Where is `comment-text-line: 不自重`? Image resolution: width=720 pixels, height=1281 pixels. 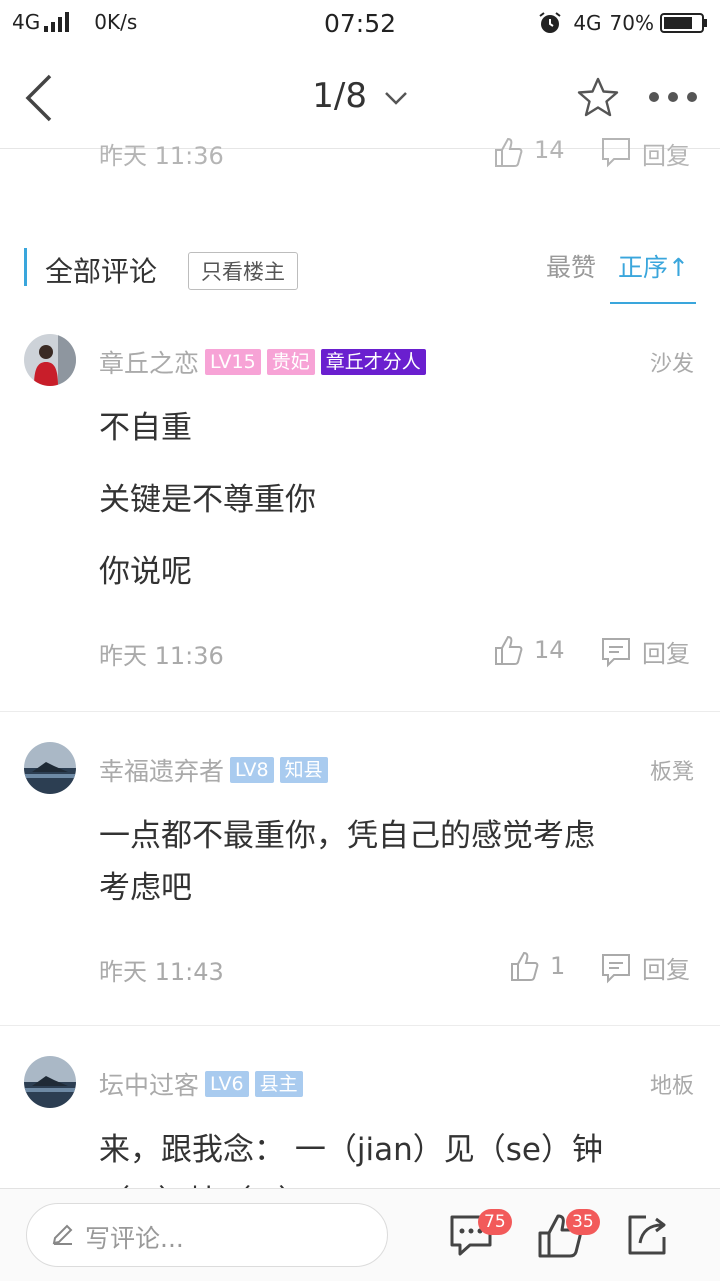
comment-text-line: 不自重 is located at coordinates (145, 428).